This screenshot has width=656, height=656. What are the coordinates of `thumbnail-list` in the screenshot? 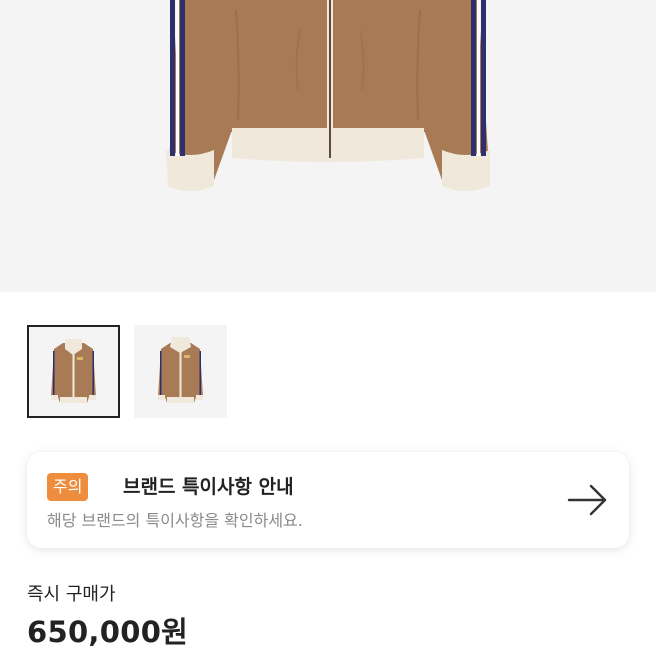 It's located at (127, 371).